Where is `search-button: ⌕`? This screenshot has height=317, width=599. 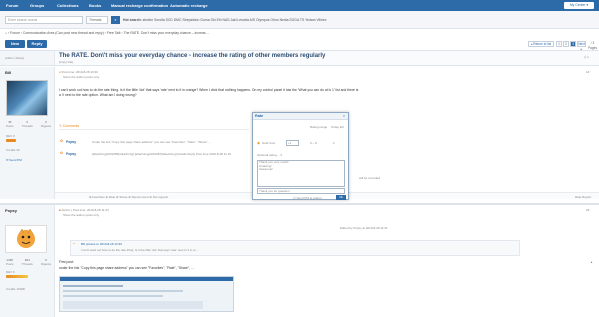
search-button: ⌕ is located at coordinates (115, 20).